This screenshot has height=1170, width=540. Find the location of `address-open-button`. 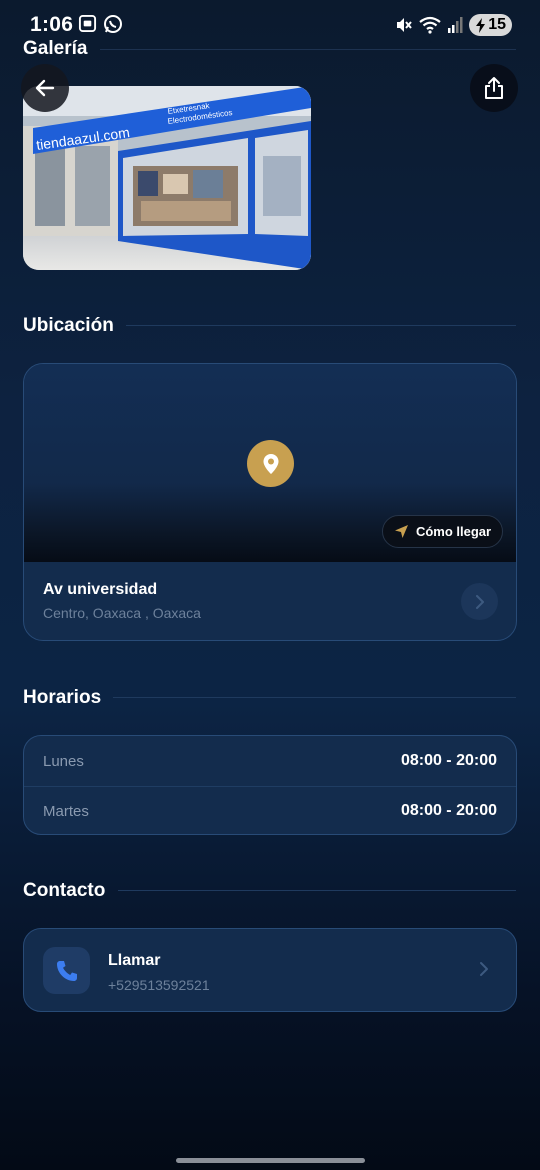

address-open-button is located at coordinates (479, 601).